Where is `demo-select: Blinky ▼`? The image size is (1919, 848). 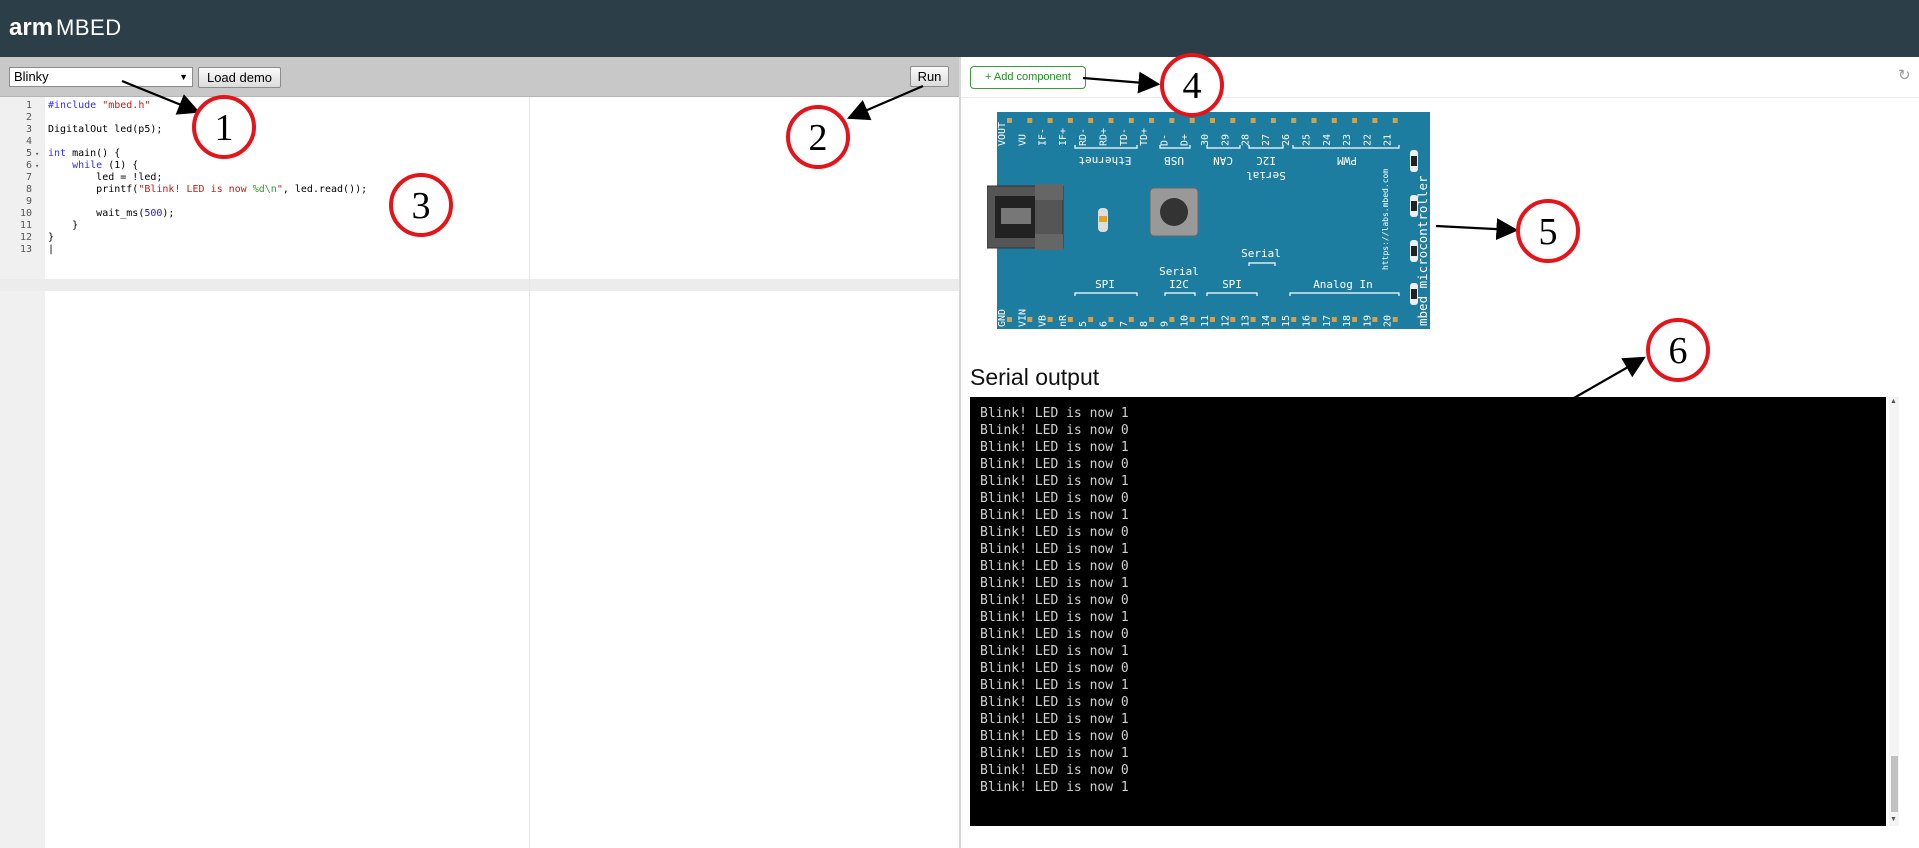
demo-select: Blinky ▼ is located at coordinates (101, 77).